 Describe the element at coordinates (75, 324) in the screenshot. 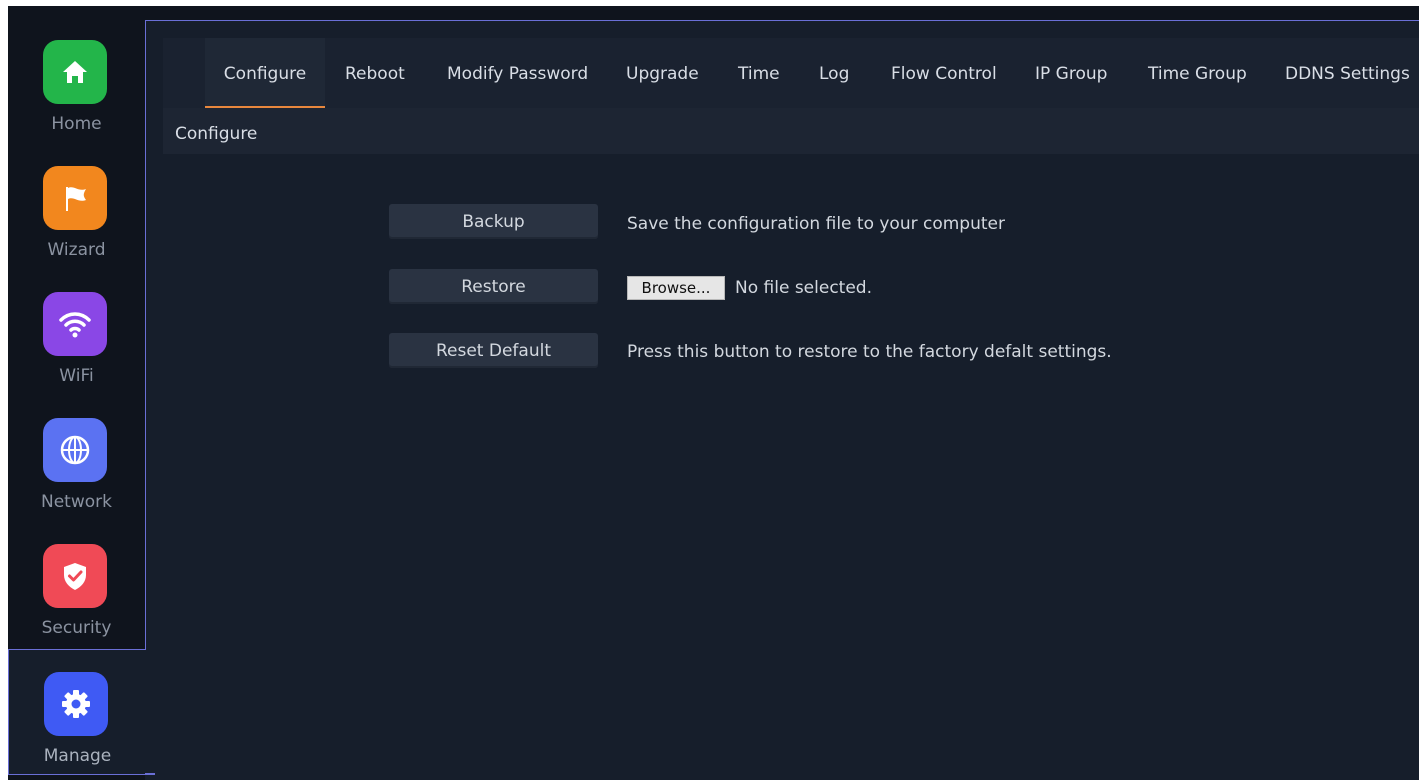

I see `wifi-icon` at that location.